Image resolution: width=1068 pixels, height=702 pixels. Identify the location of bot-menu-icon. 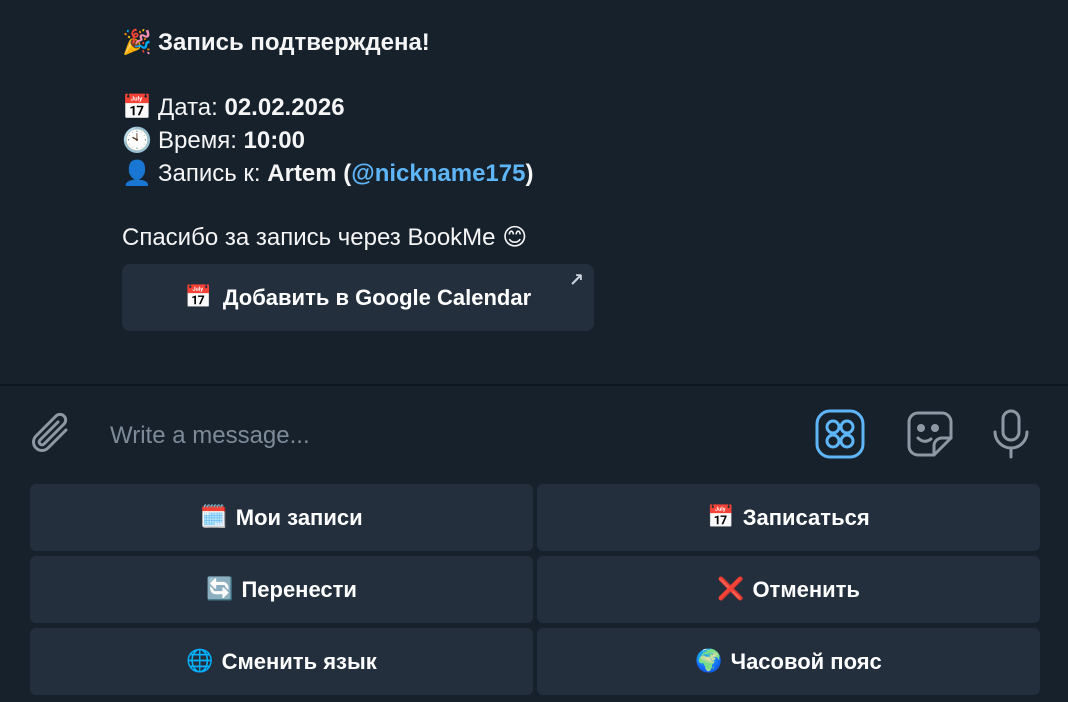
(840, 434).